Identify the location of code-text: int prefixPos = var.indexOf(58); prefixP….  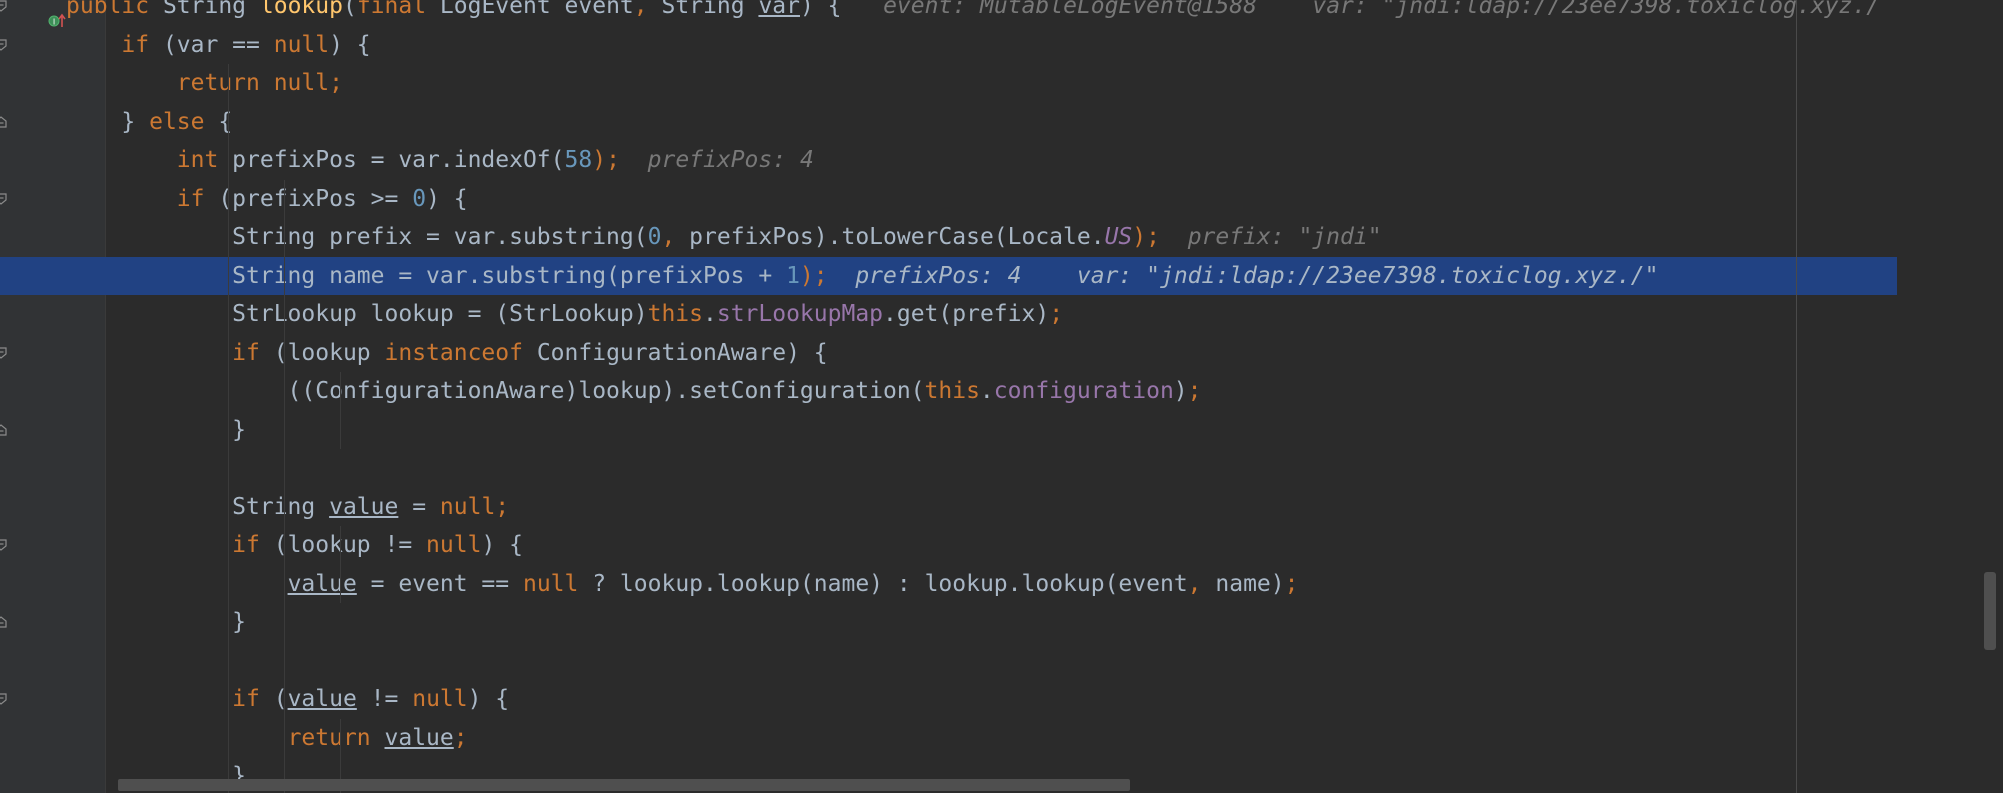
(440, 160).